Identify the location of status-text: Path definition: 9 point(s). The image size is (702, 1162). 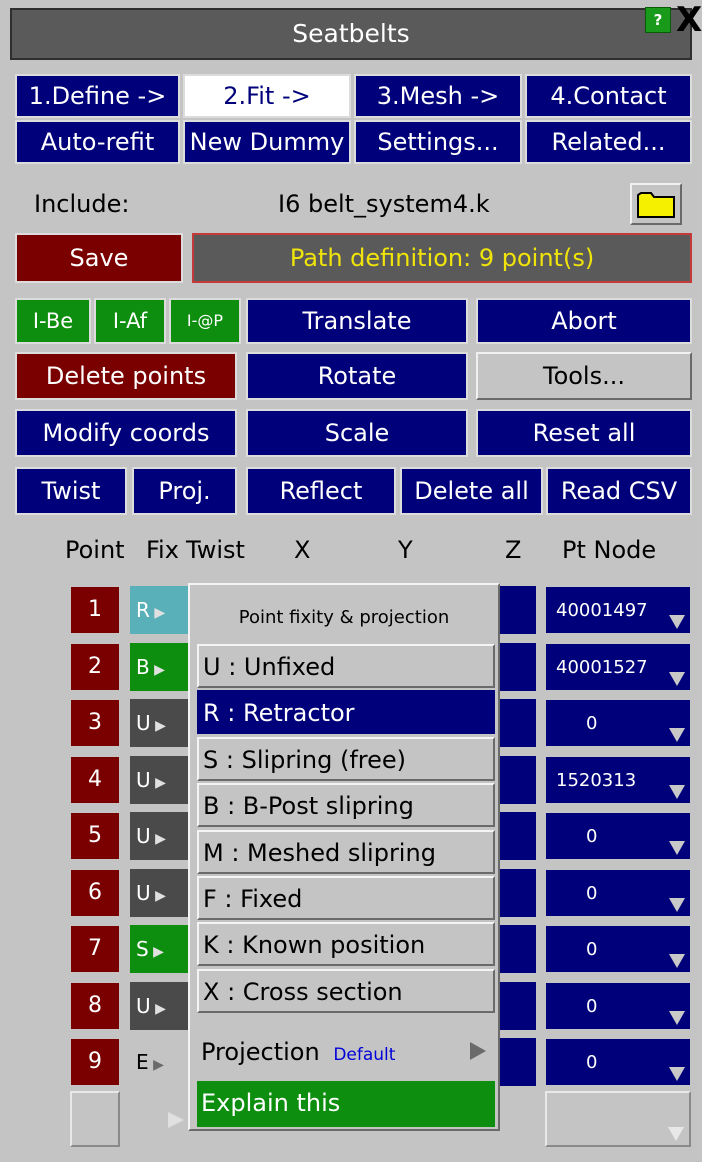
(442, 258).